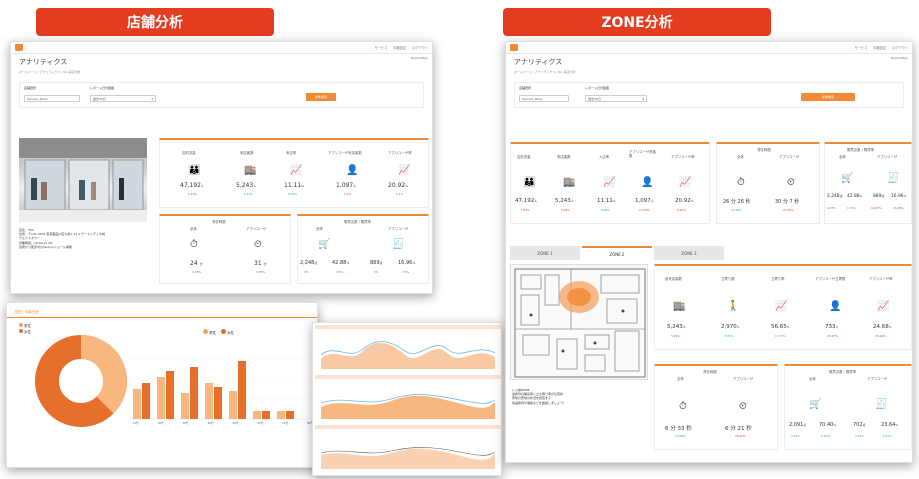 The height and width of the screenshot is (479, 919). What do you see at coordinates (294, 185) in the screenshot?
I see `kpi-value: 11.11%` at bounding box center [294, 185].